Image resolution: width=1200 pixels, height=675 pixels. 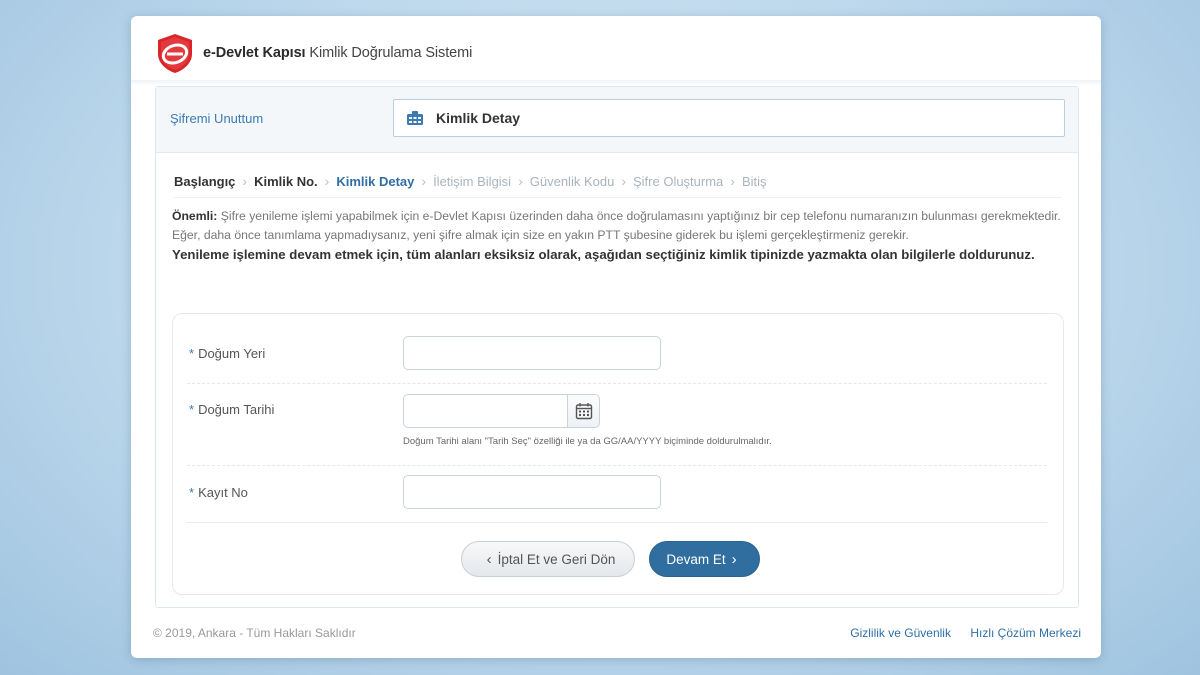 I want to click on breadcrumb-step-id-detail: Kimlik Detay, so click(x=375, y=181).